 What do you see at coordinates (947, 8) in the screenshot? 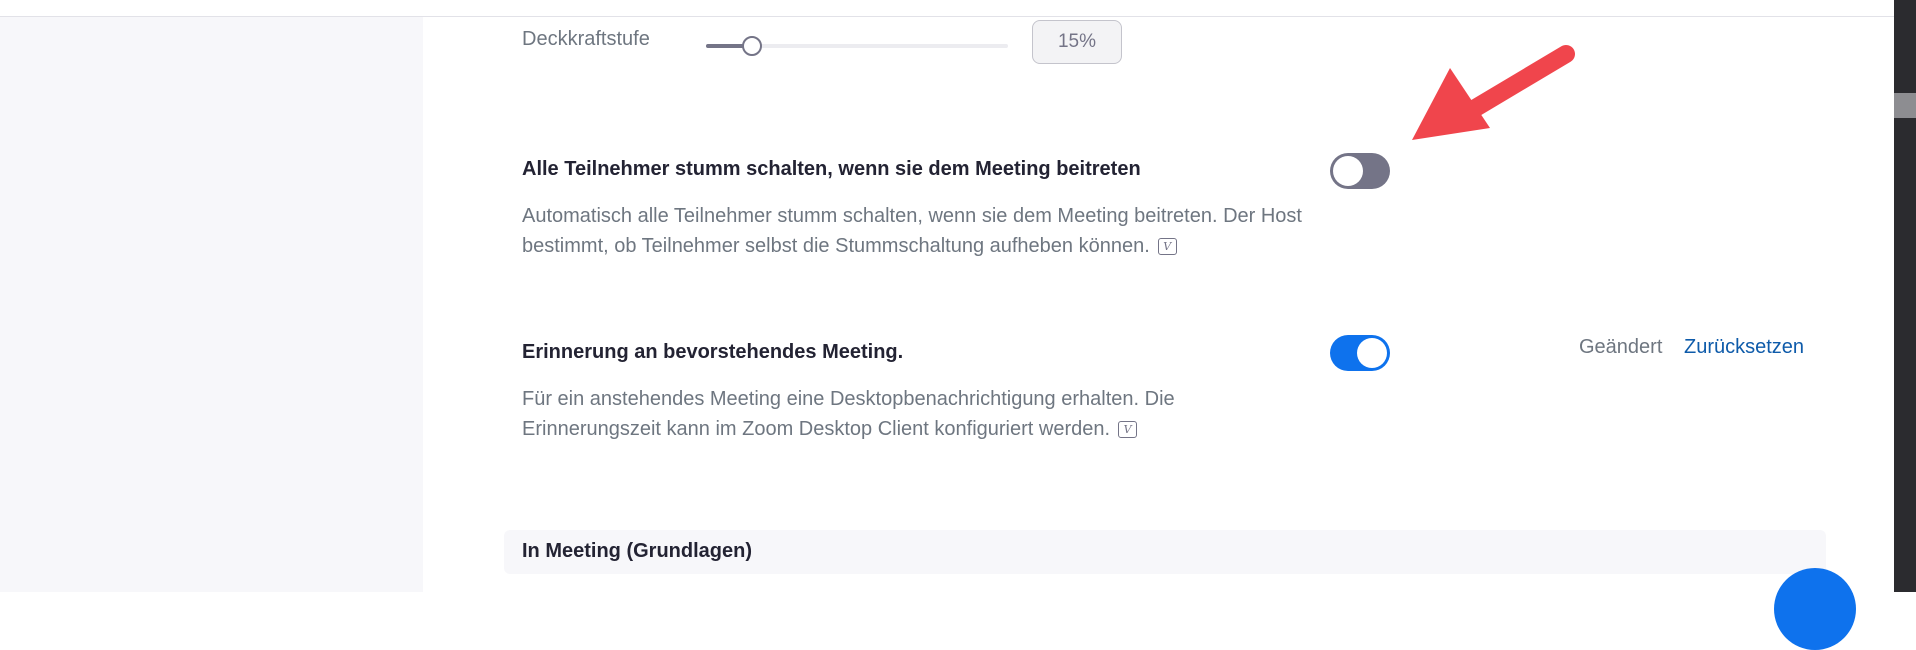
I see `top-bar` at bounding box center [947, 8].